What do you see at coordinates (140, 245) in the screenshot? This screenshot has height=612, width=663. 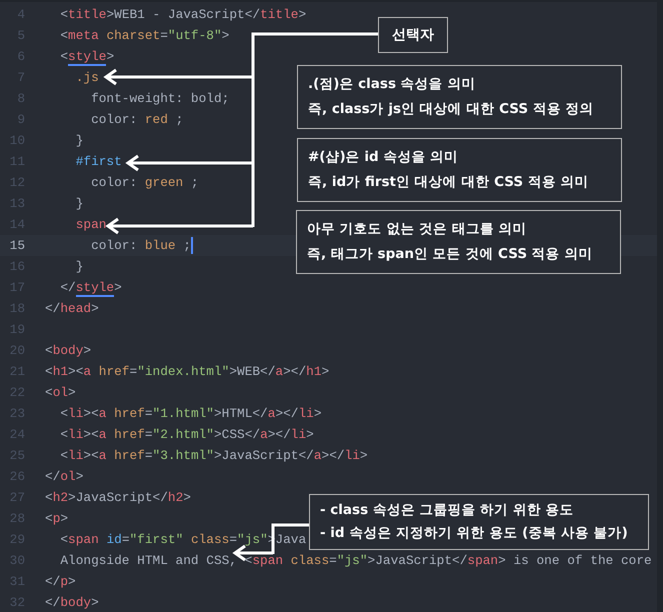 I see `code-line: color: blue ;` at bounding box center [140, 245].